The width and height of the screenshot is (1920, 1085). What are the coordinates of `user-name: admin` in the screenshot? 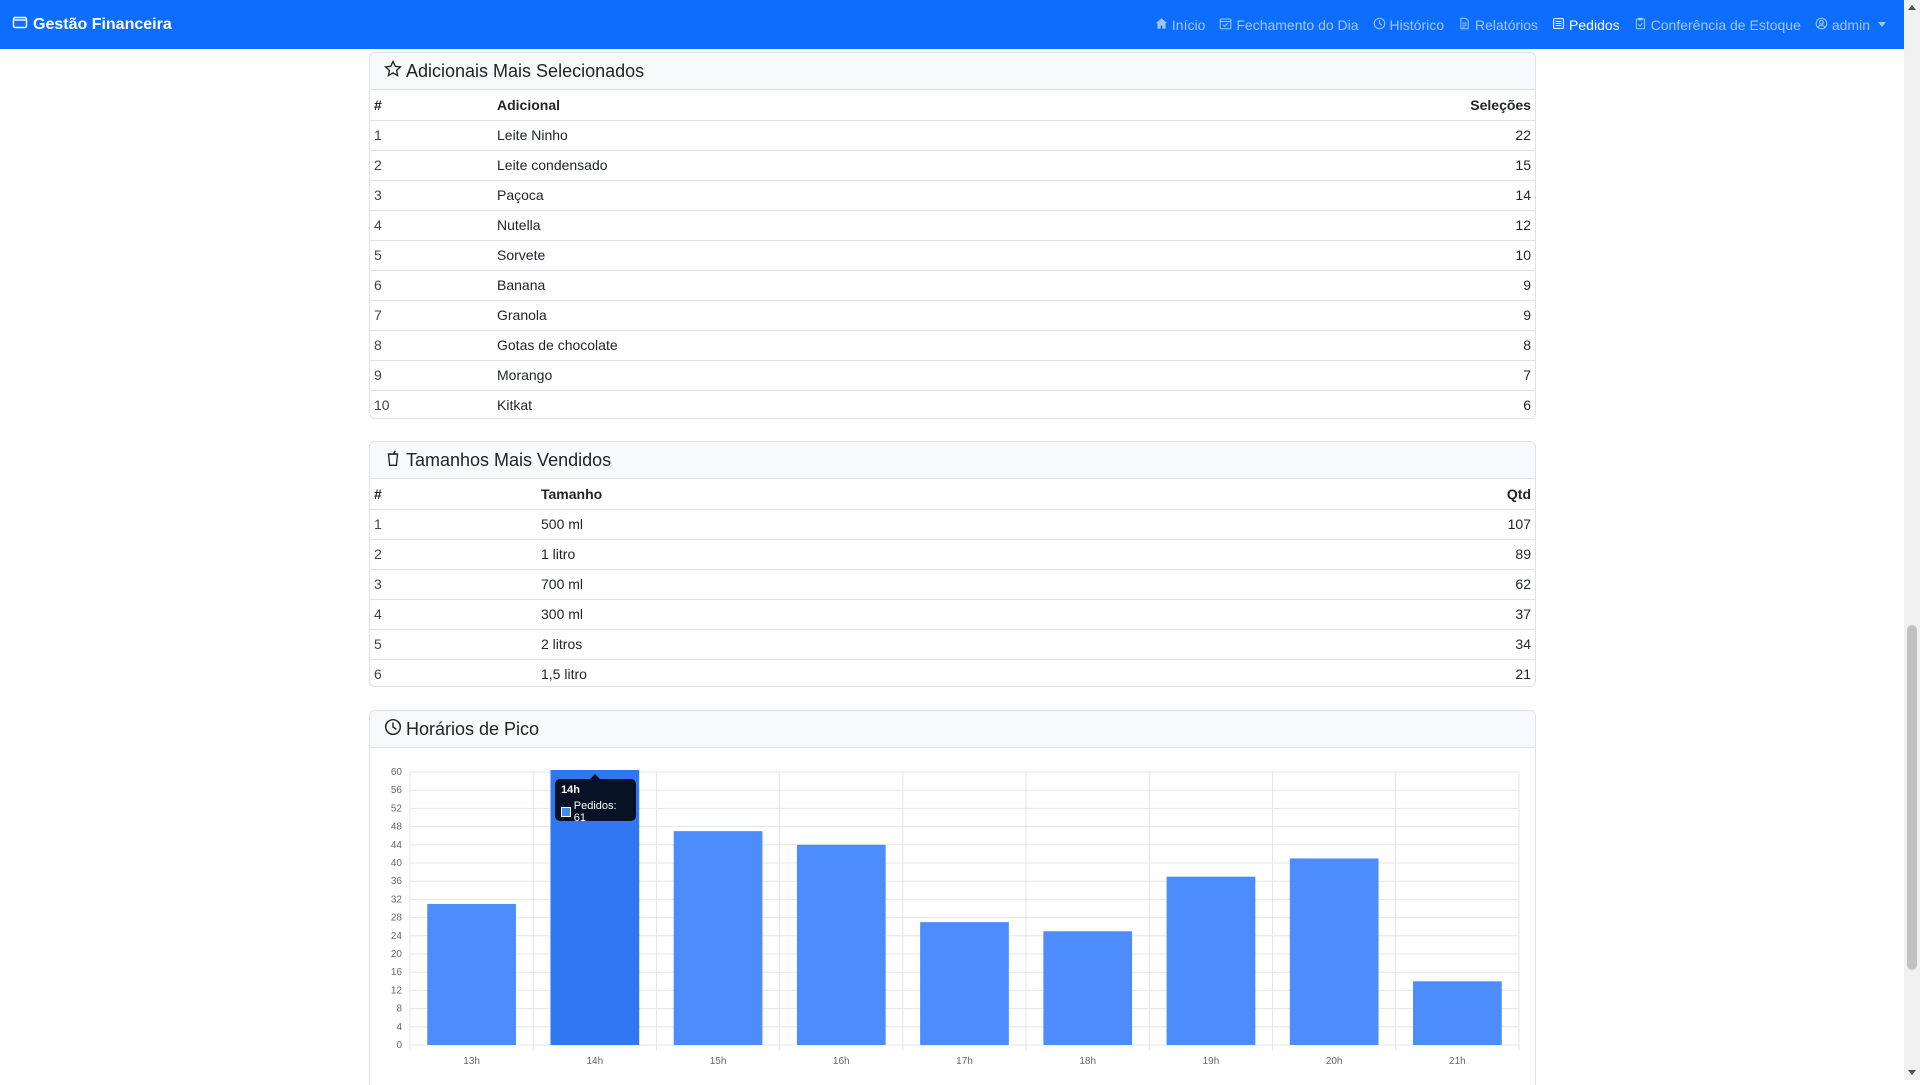 It's located at (1850, 24).